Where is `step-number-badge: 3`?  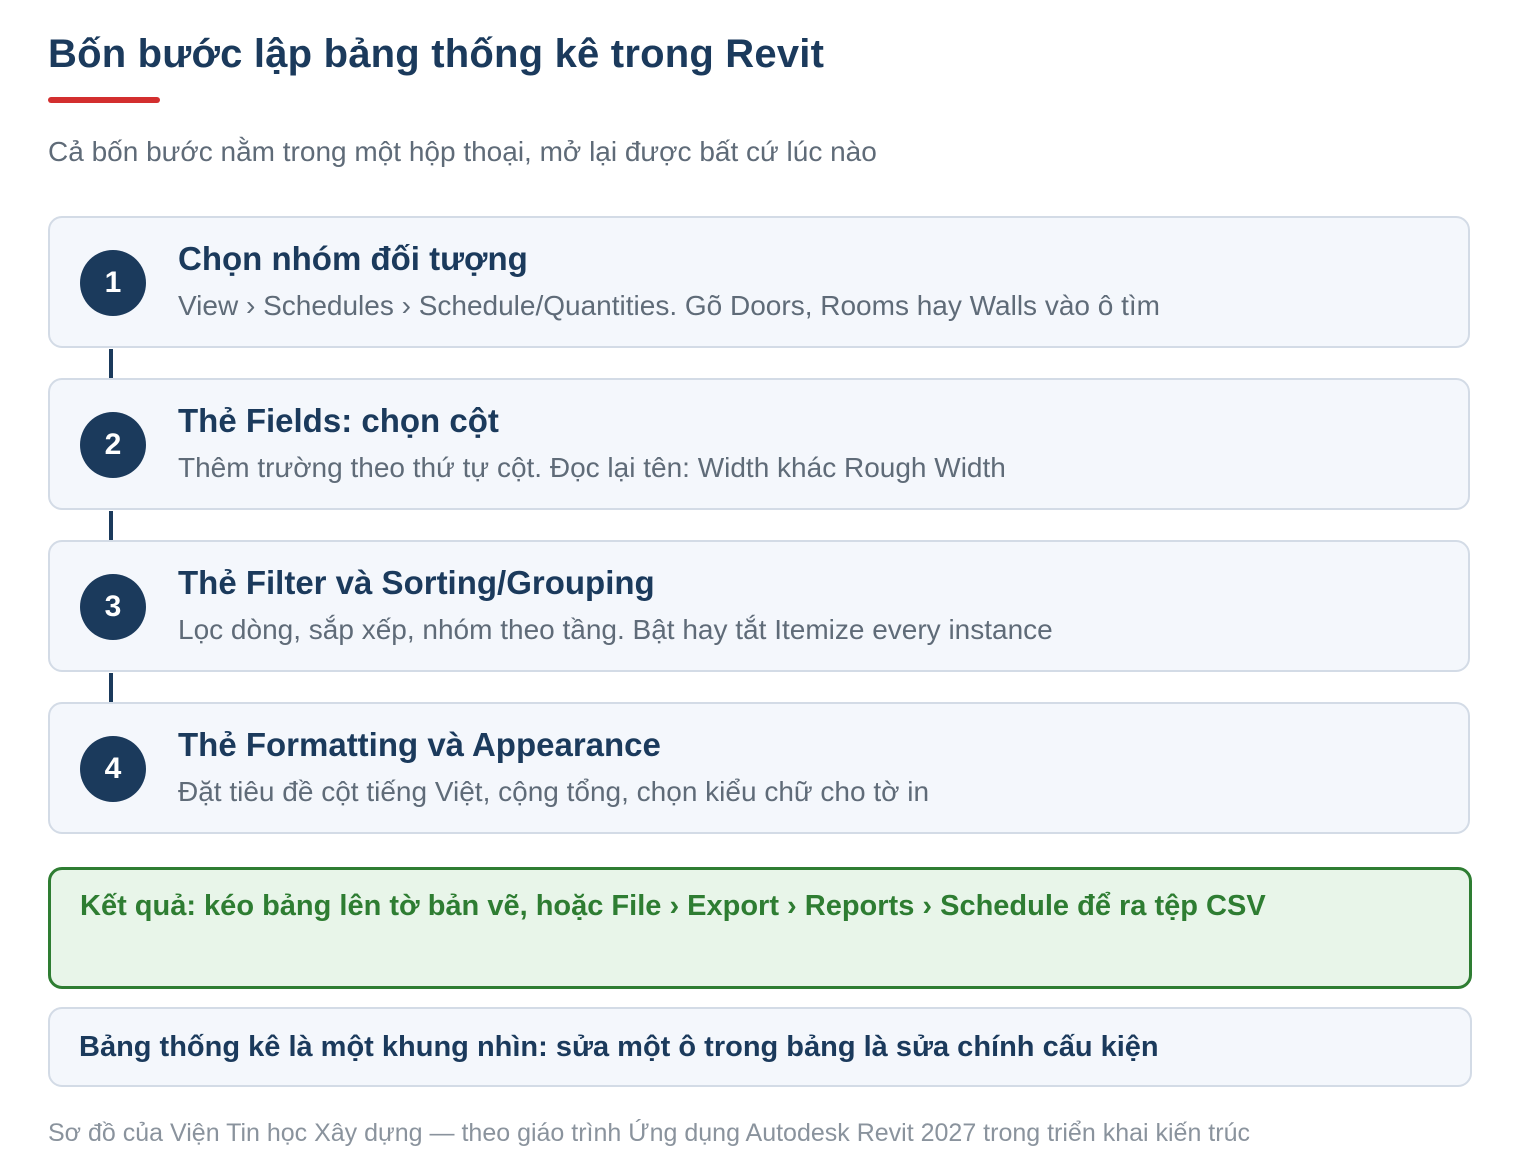
step-number-badge: 3 is located at coordinates (113, 607).